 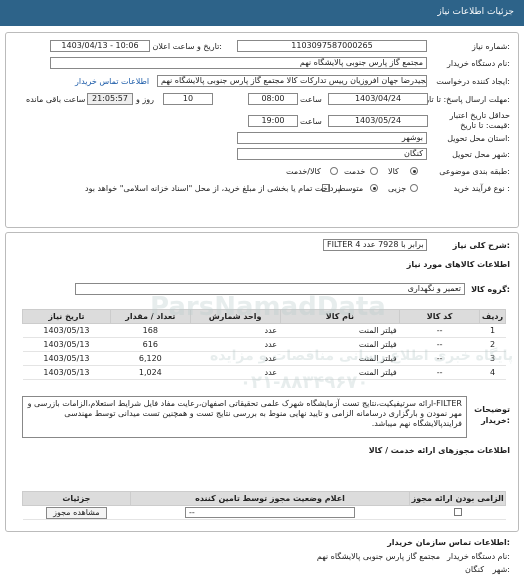 I want to click on license-status-select: --, so click(x=270, y=512).